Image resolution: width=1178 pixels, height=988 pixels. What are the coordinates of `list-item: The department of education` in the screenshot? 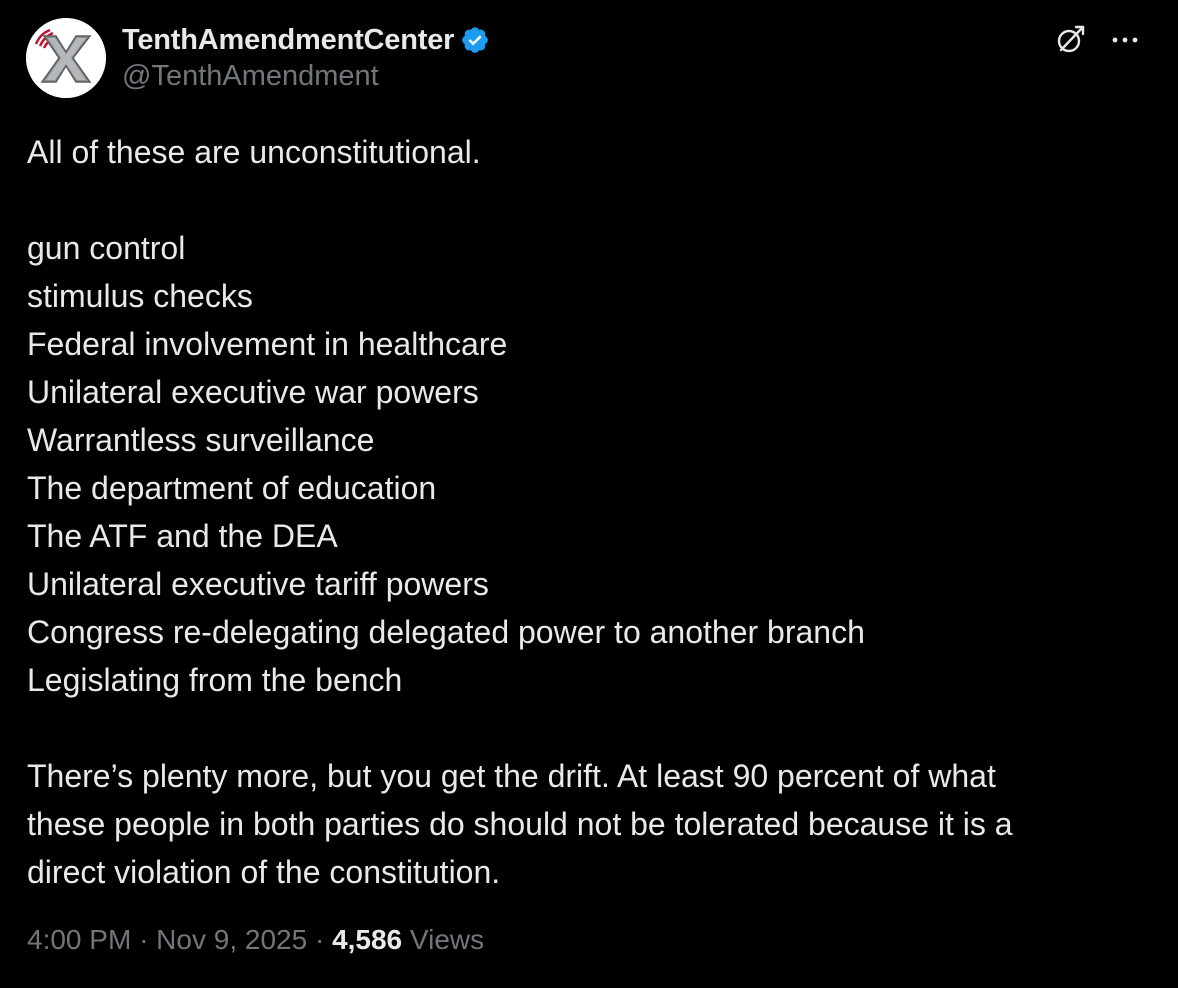 It's located at (232, 488).